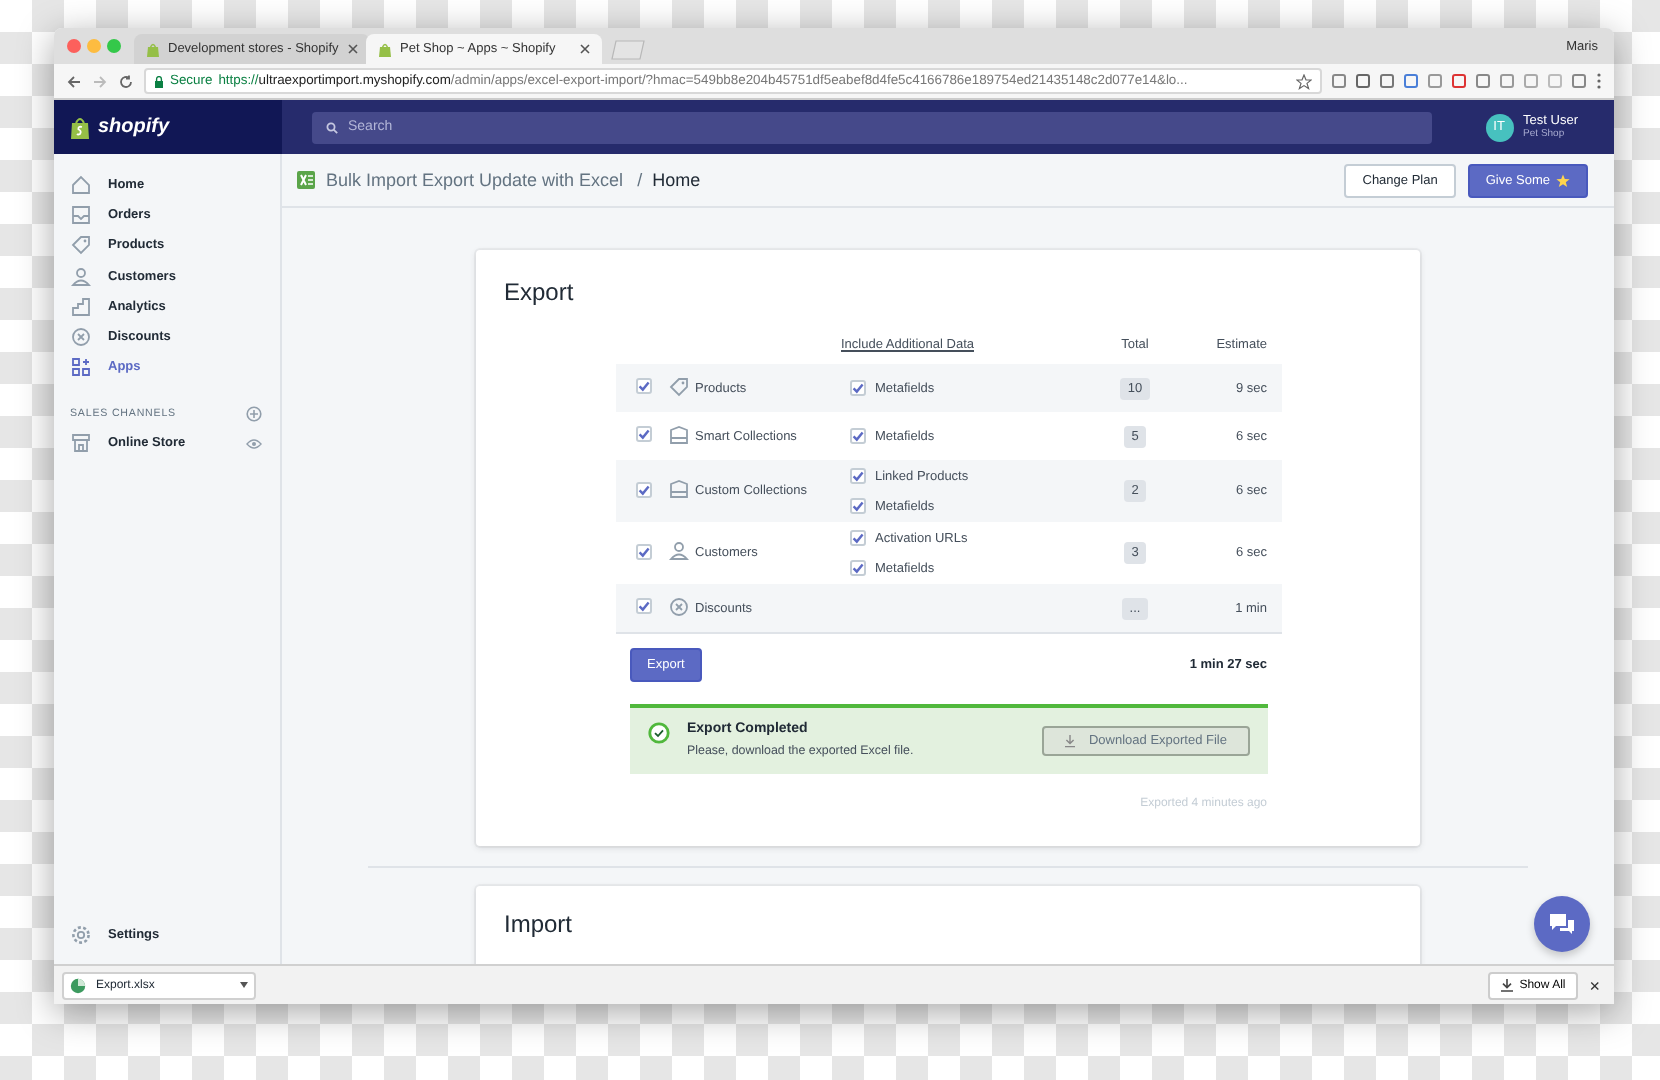 Image resolution: width=1660 pixels, height=1080 pixels. I want to click on spreadsheet-icon, so click(306, 180).